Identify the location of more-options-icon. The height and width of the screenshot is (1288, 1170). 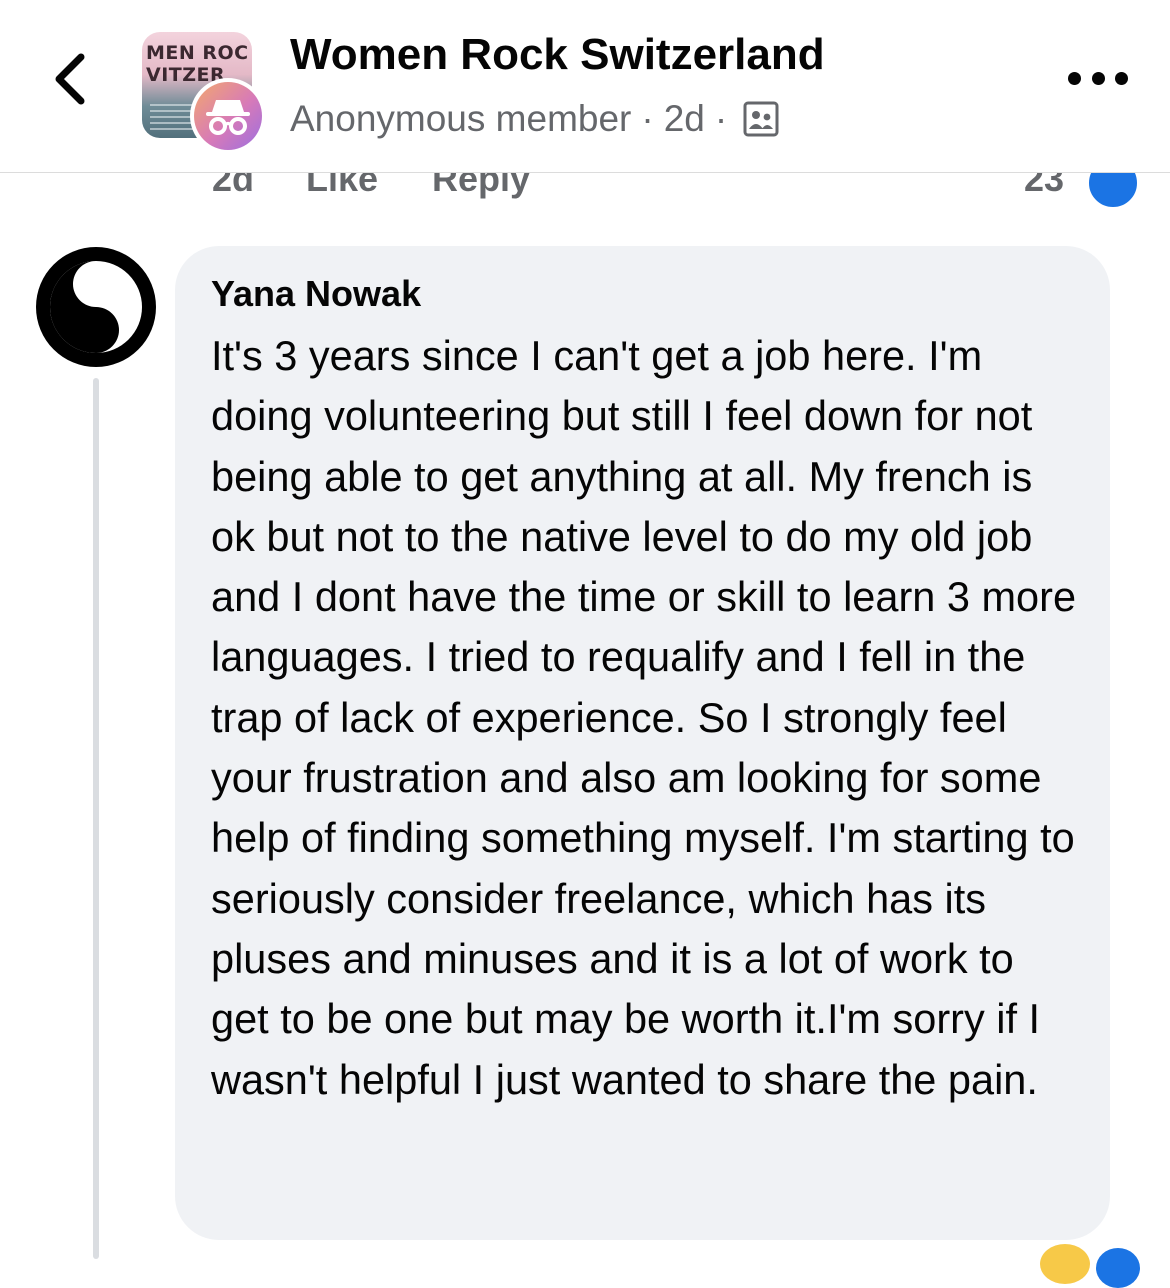
(1074, 78).